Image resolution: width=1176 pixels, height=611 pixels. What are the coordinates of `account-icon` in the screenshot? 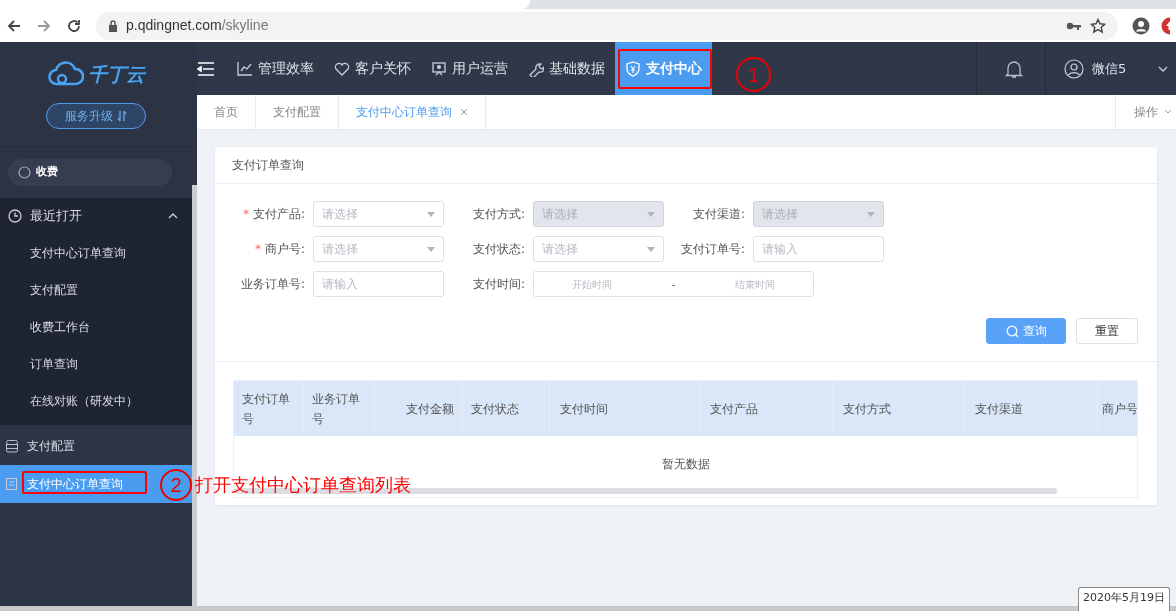 It's located at (1141, 25).